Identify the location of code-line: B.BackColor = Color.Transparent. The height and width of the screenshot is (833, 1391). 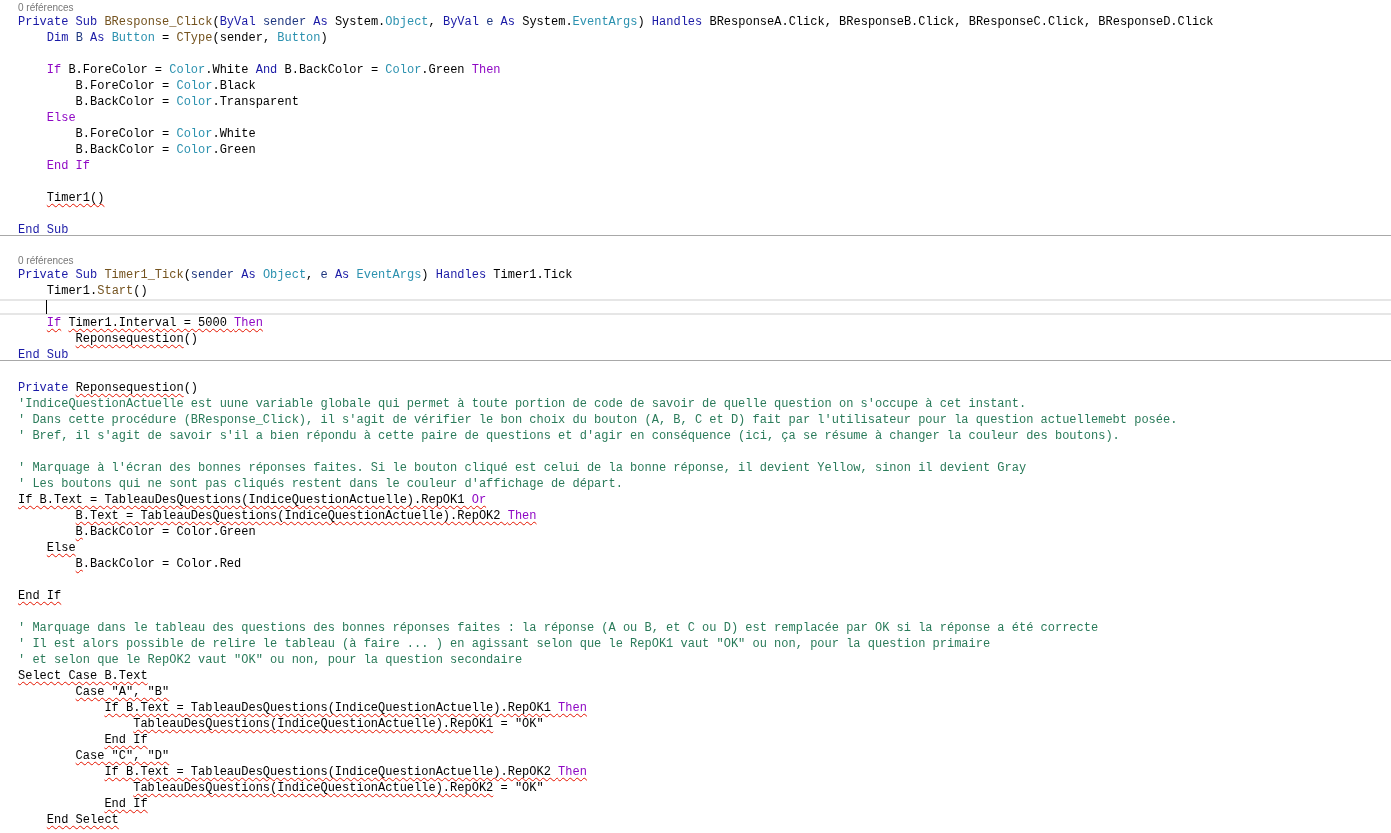
(186, 102).